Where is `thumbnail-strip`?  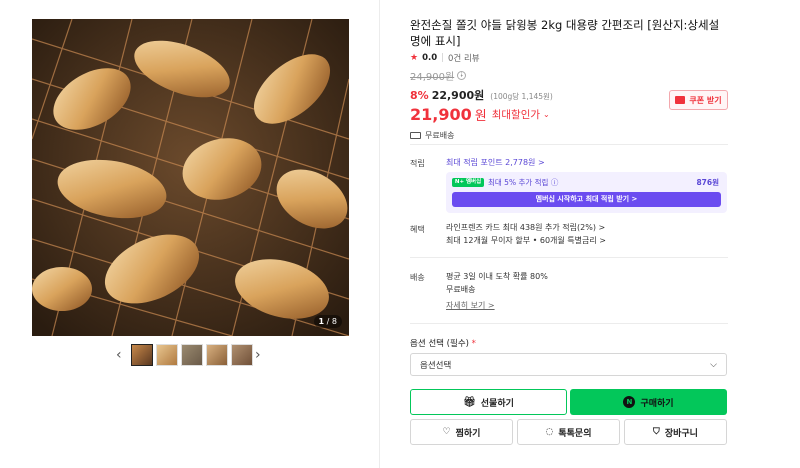
thumbnail-strip is located at coordinates (192, 355).